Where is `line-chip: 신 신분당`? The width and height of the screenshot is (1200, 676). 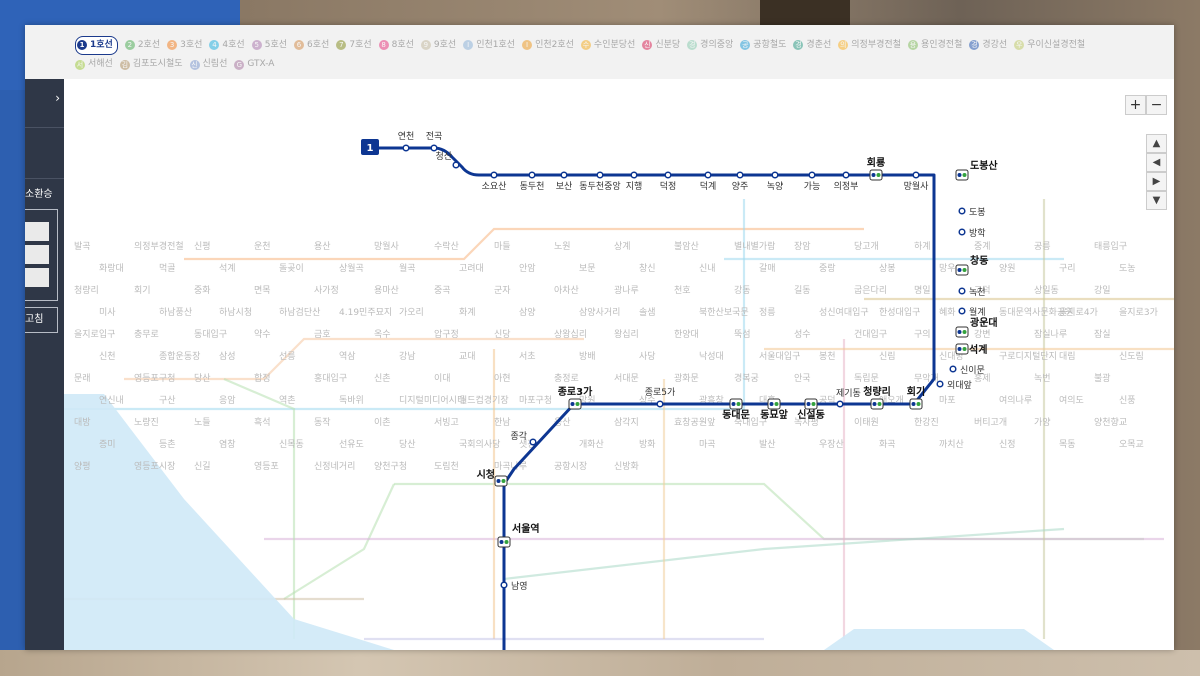 line-chip: 신 신분당 is located at coordinates (661, 45).